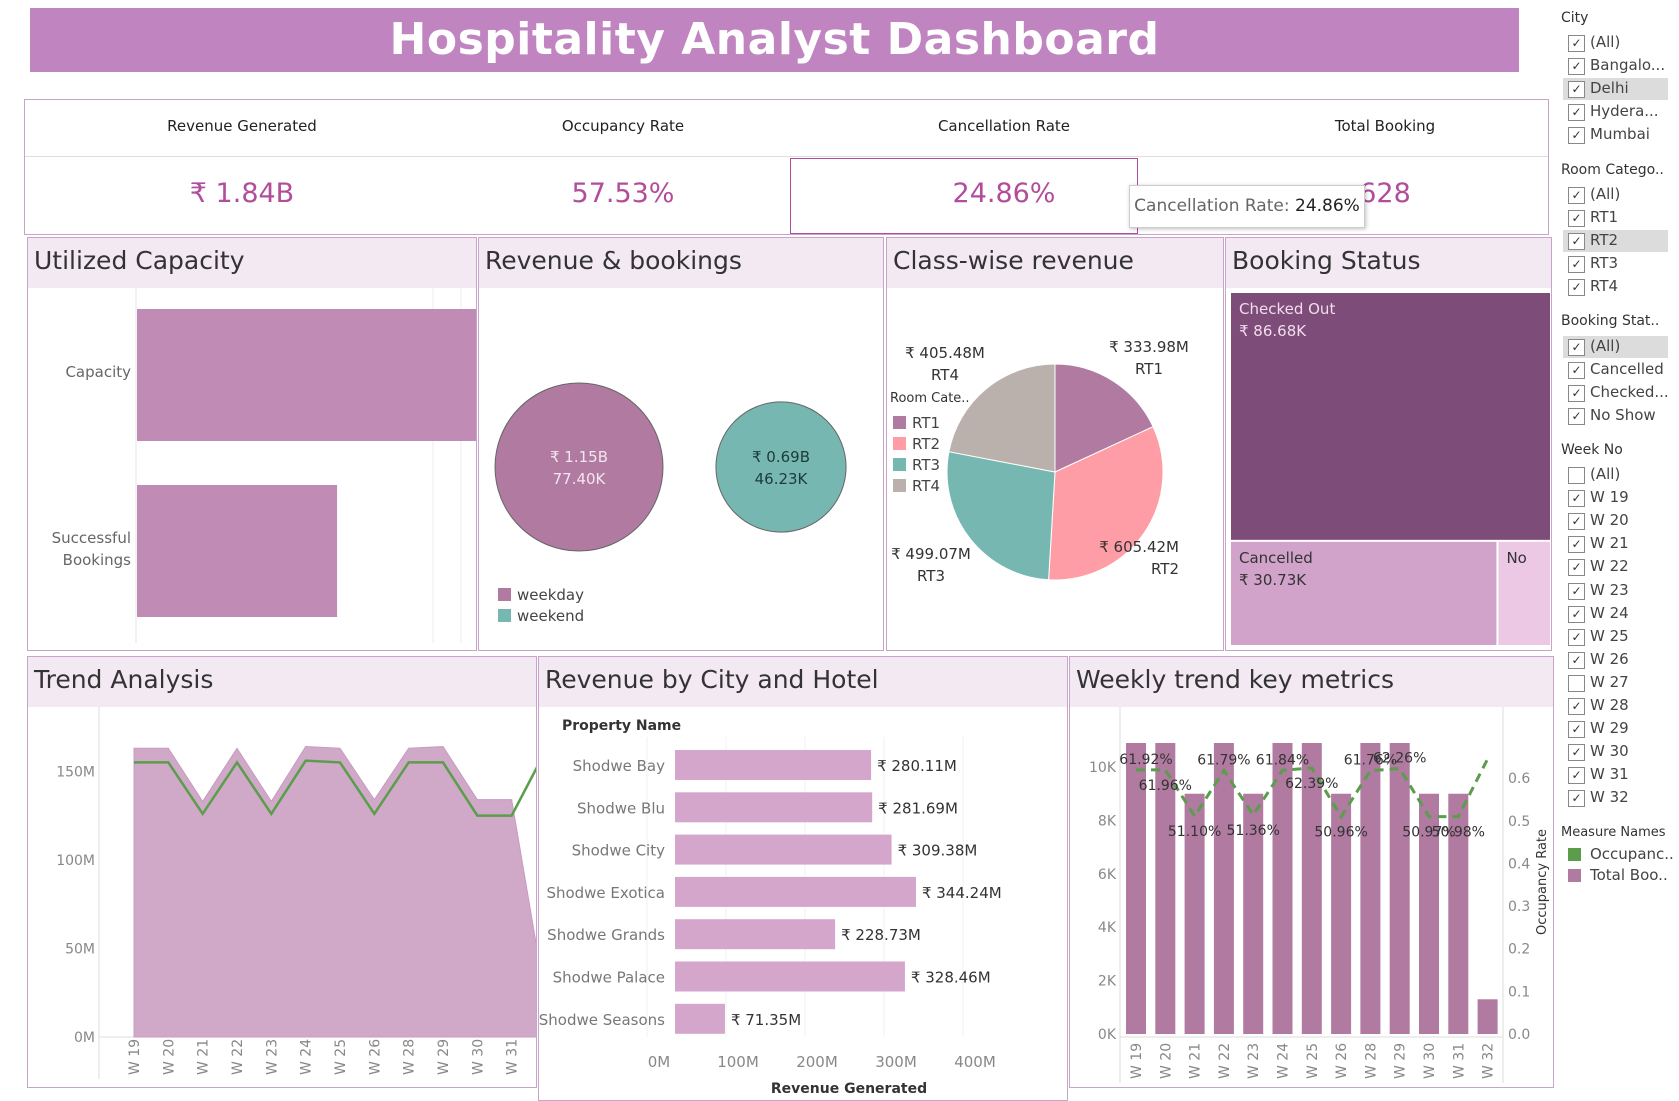 The image size is (1679, 1101). Describe the element at coordinates (444, 1057) in the screenshot. I see `x-tick-label: W 29` at that location.